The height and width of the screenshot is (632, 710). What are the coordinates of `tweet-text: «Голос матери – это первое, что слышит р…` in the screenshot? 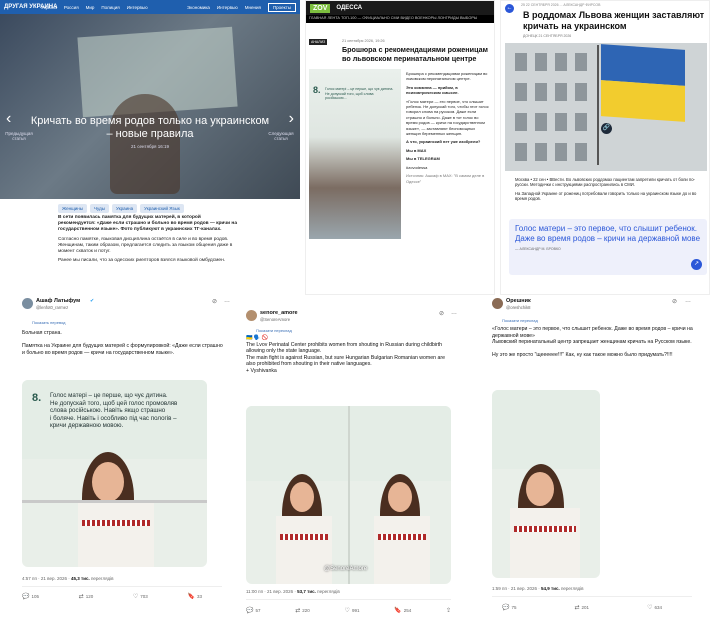 It's located at (592, 342).